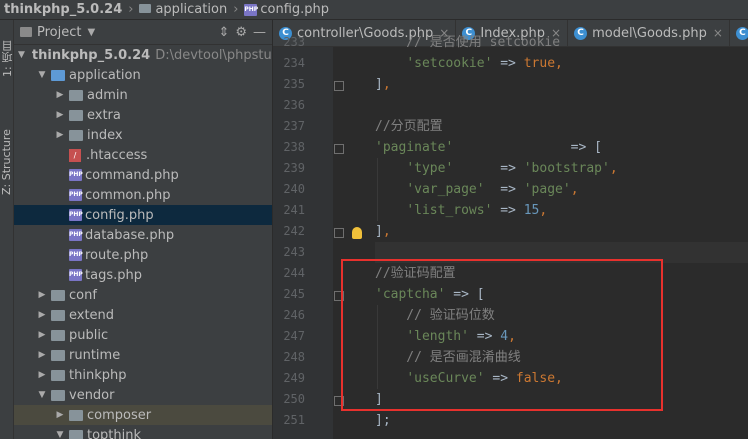 The height and width of the screenshot is (439, 748). I want to click on tree-item-label: conf, so click(83, 295).